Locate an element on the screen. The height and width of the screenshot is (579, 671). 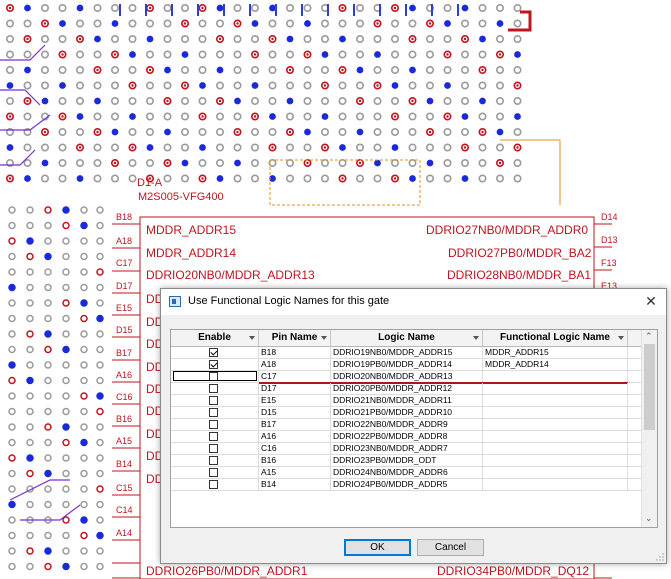
pin-name-cell: B14 is located at coordinates (295, 484).